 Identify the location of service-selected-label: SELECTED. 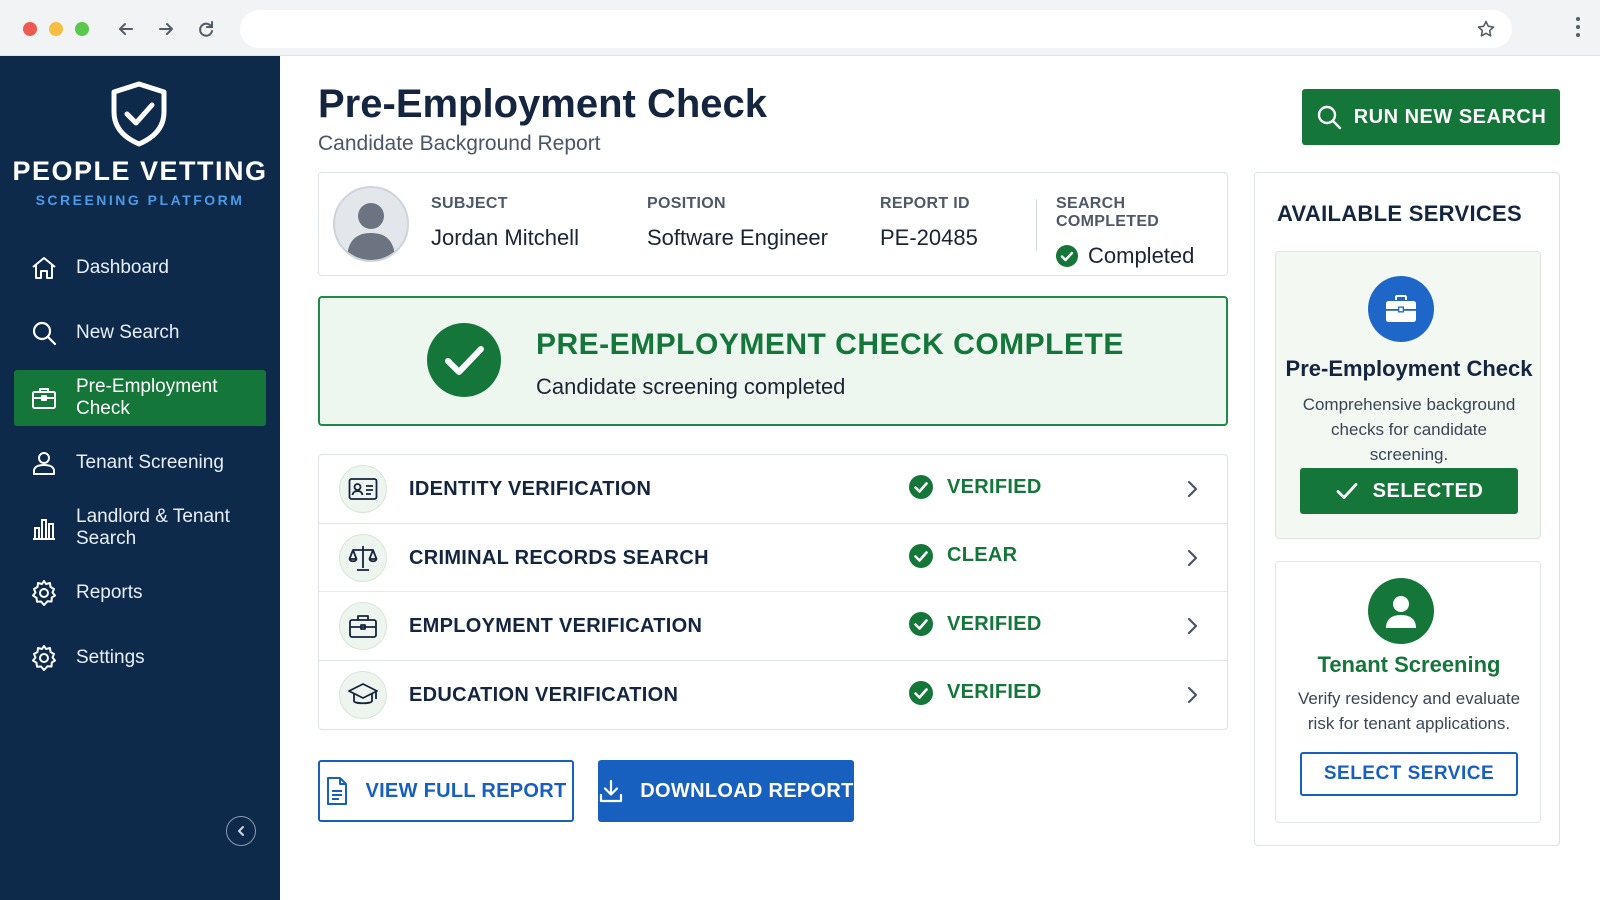
(1428, 490).